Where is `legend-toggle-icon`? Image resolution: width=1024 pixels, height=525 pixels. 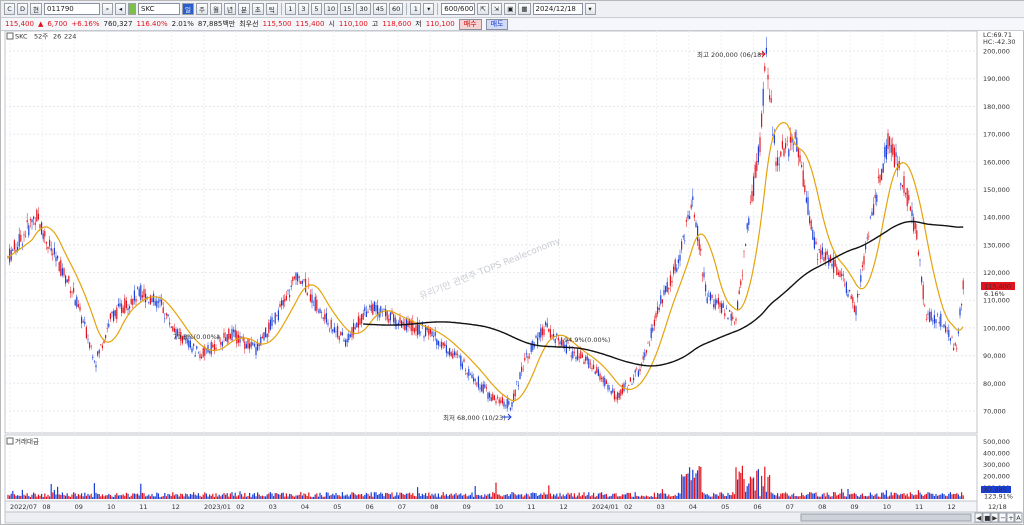 legend-toggle-icon is located at coordinates (10, 36).